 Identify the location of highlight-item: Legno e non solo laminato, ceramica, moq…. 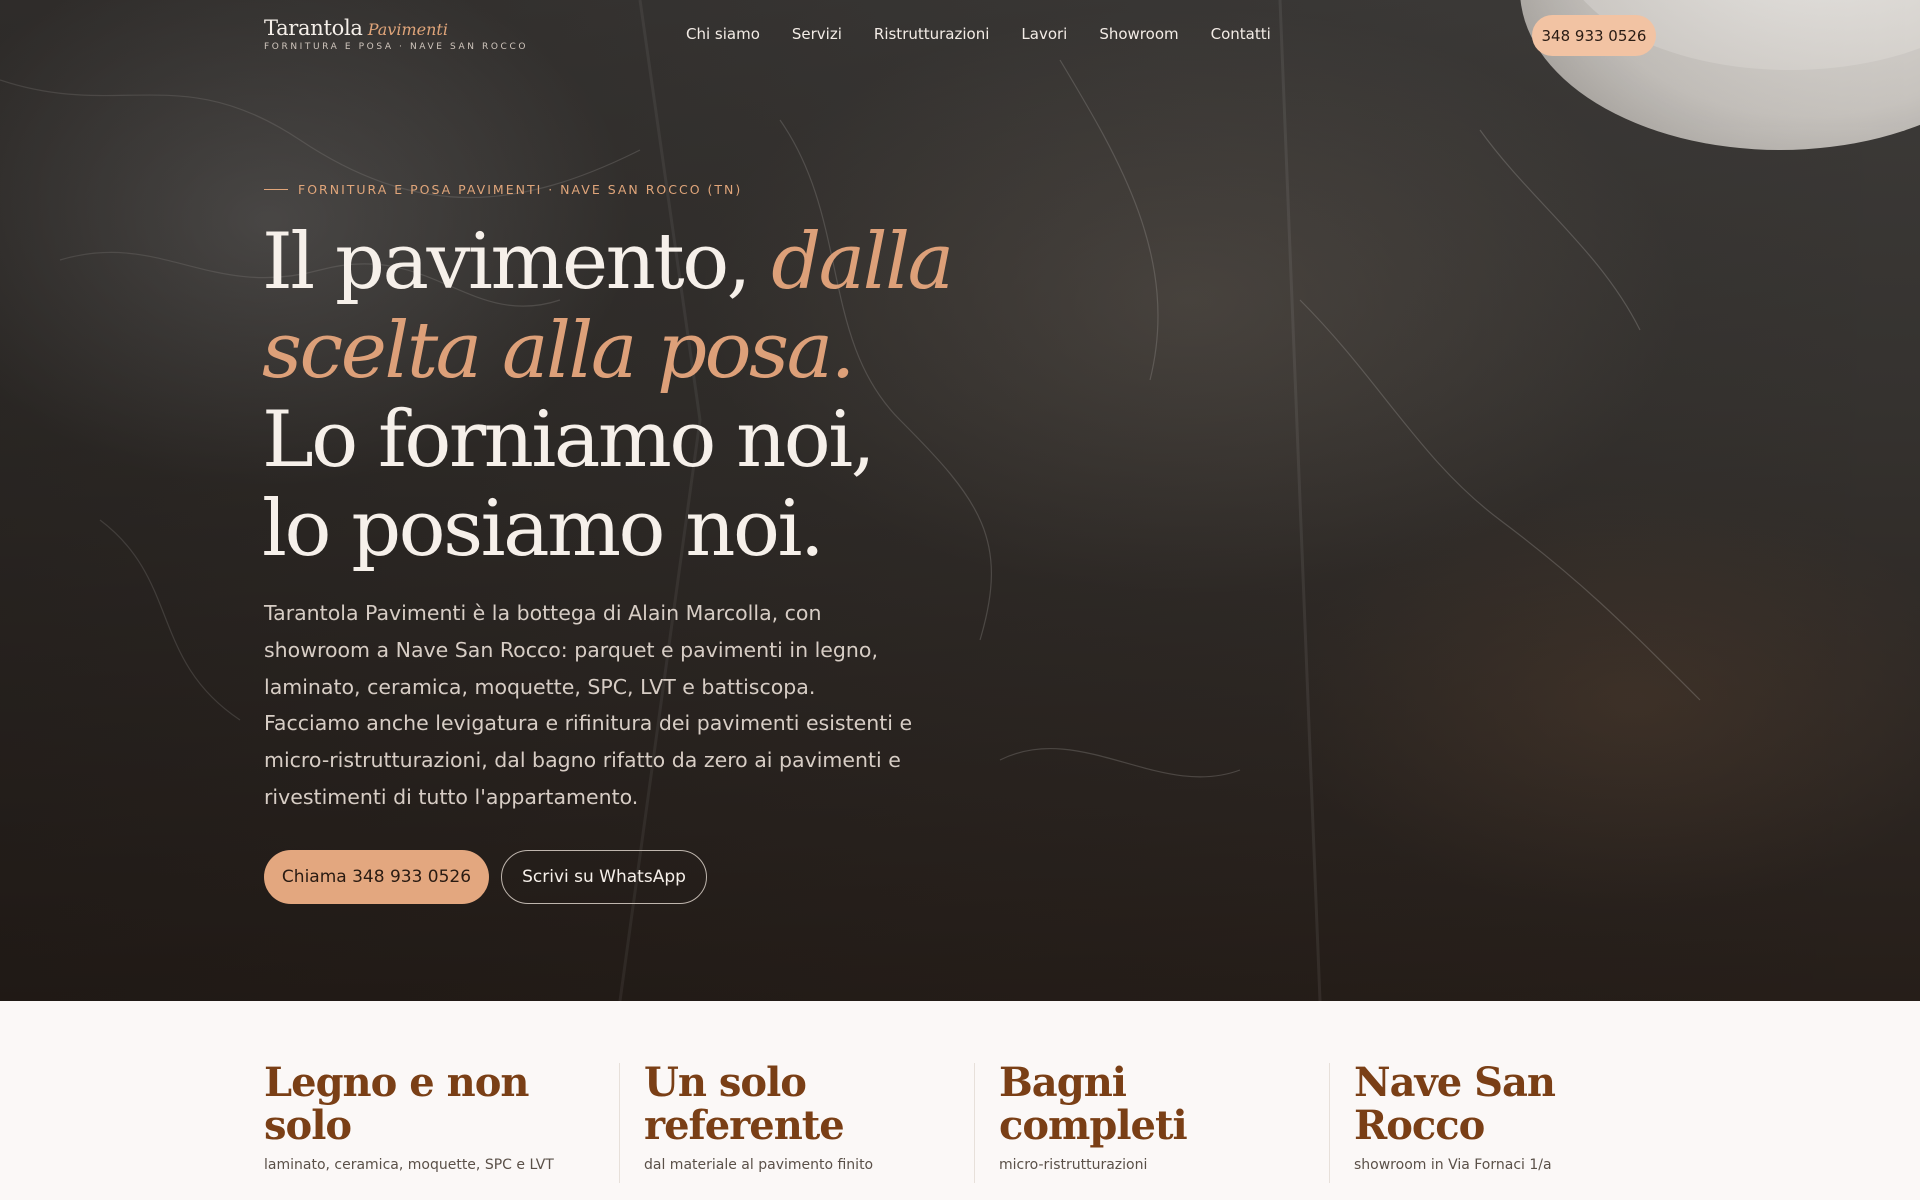
(424, 1117).